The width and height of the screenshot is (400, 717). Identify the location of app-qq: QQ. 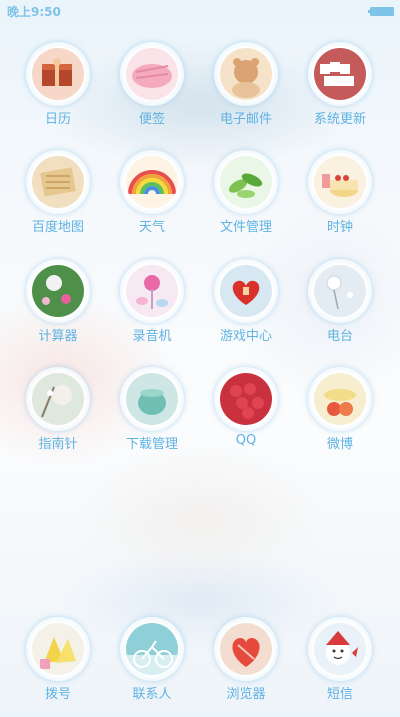
(246, 417).